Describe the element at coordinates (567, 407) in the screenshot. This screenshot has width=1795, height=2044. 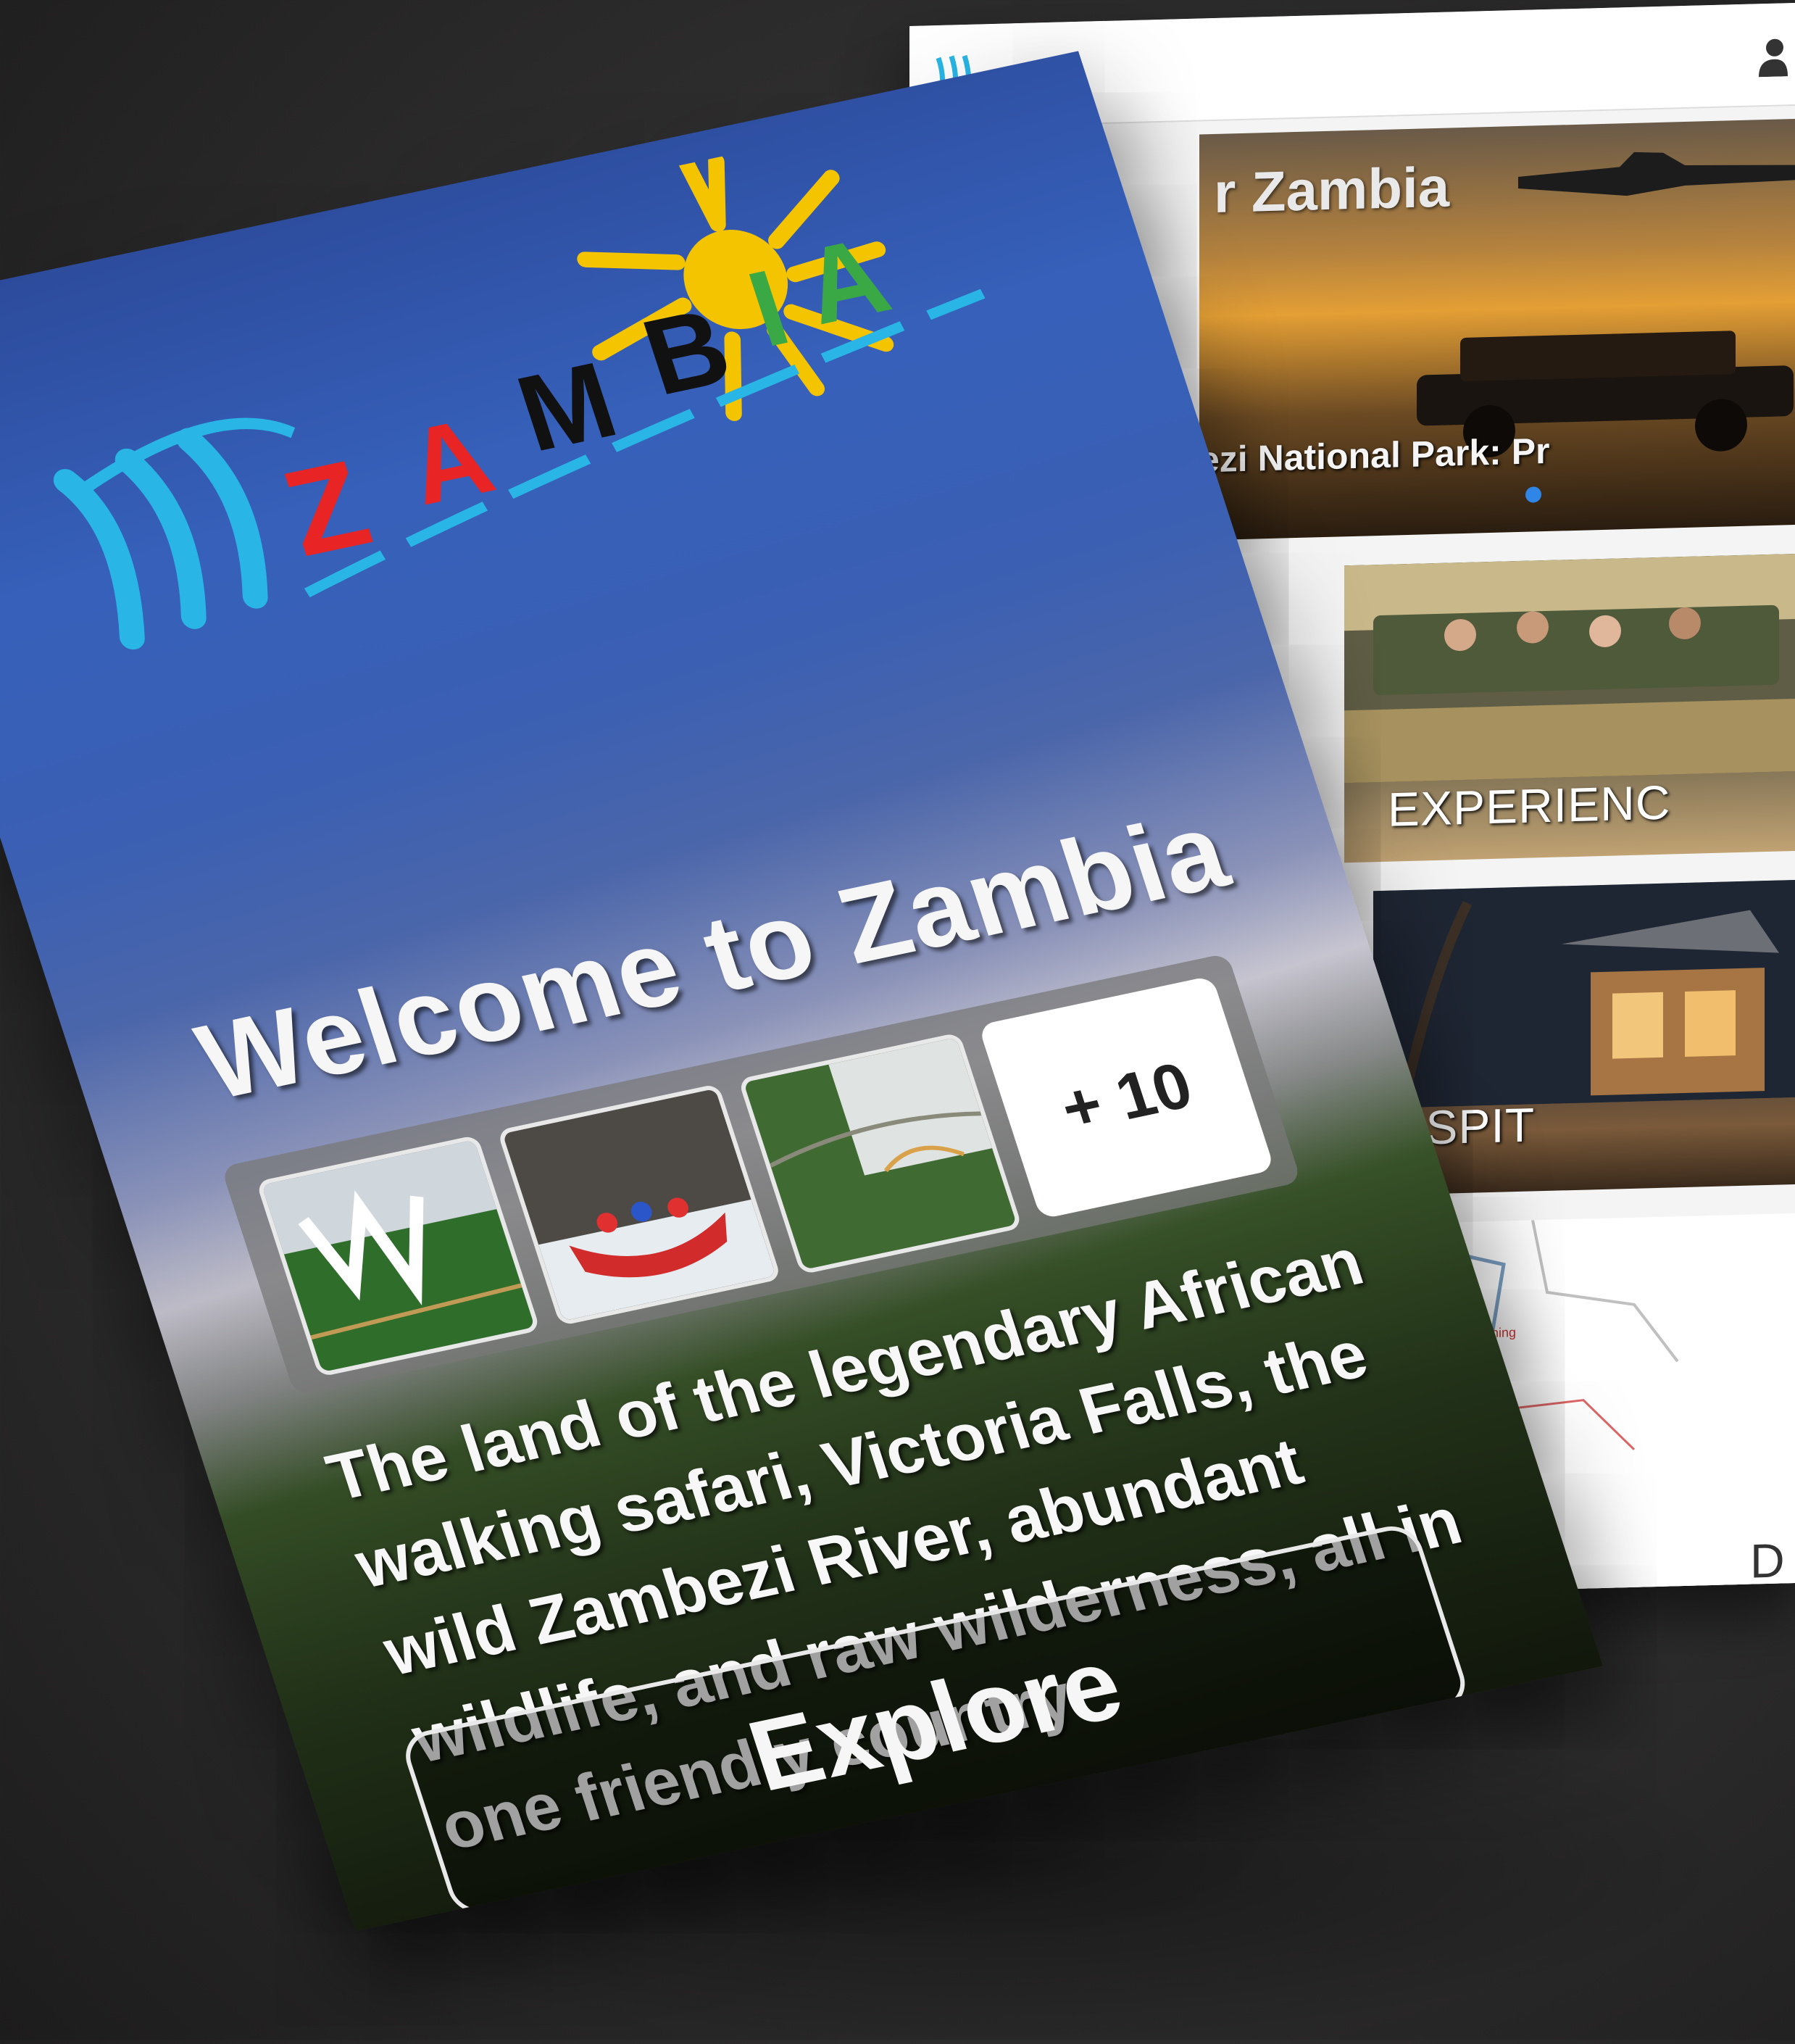
I see `svg-text: M` at that location.